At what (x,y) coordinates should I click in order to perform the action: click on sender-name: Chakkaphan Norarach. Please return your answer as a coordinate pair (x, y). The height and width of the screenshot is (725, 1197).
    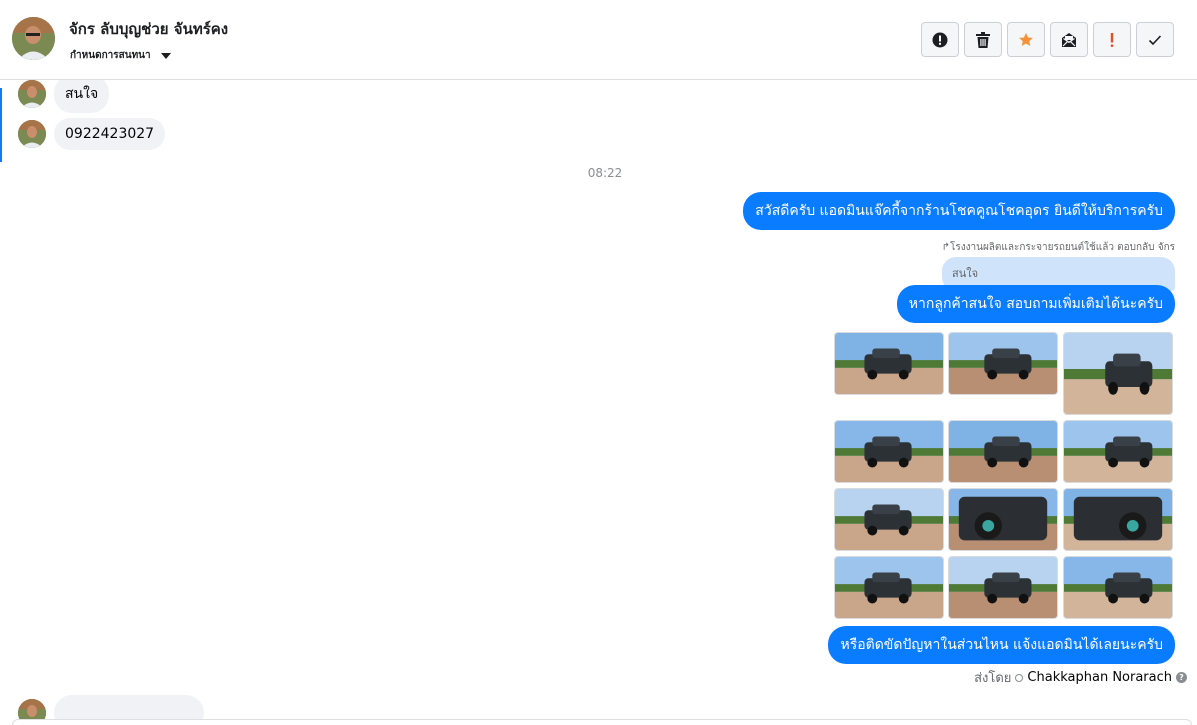
    Looking at the image, I should click on (1099, 677).